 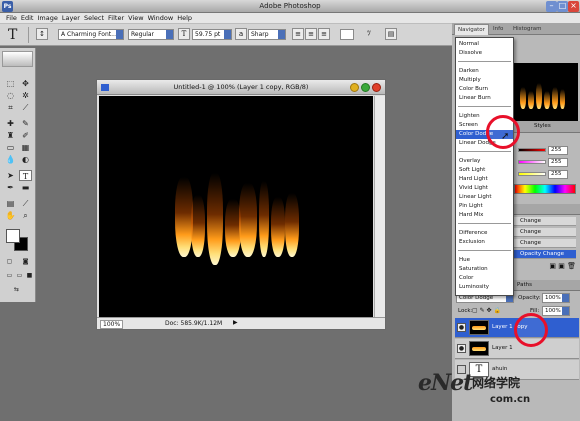 I want to click on blend-option: Pin Light, so click(x=484, y=206).